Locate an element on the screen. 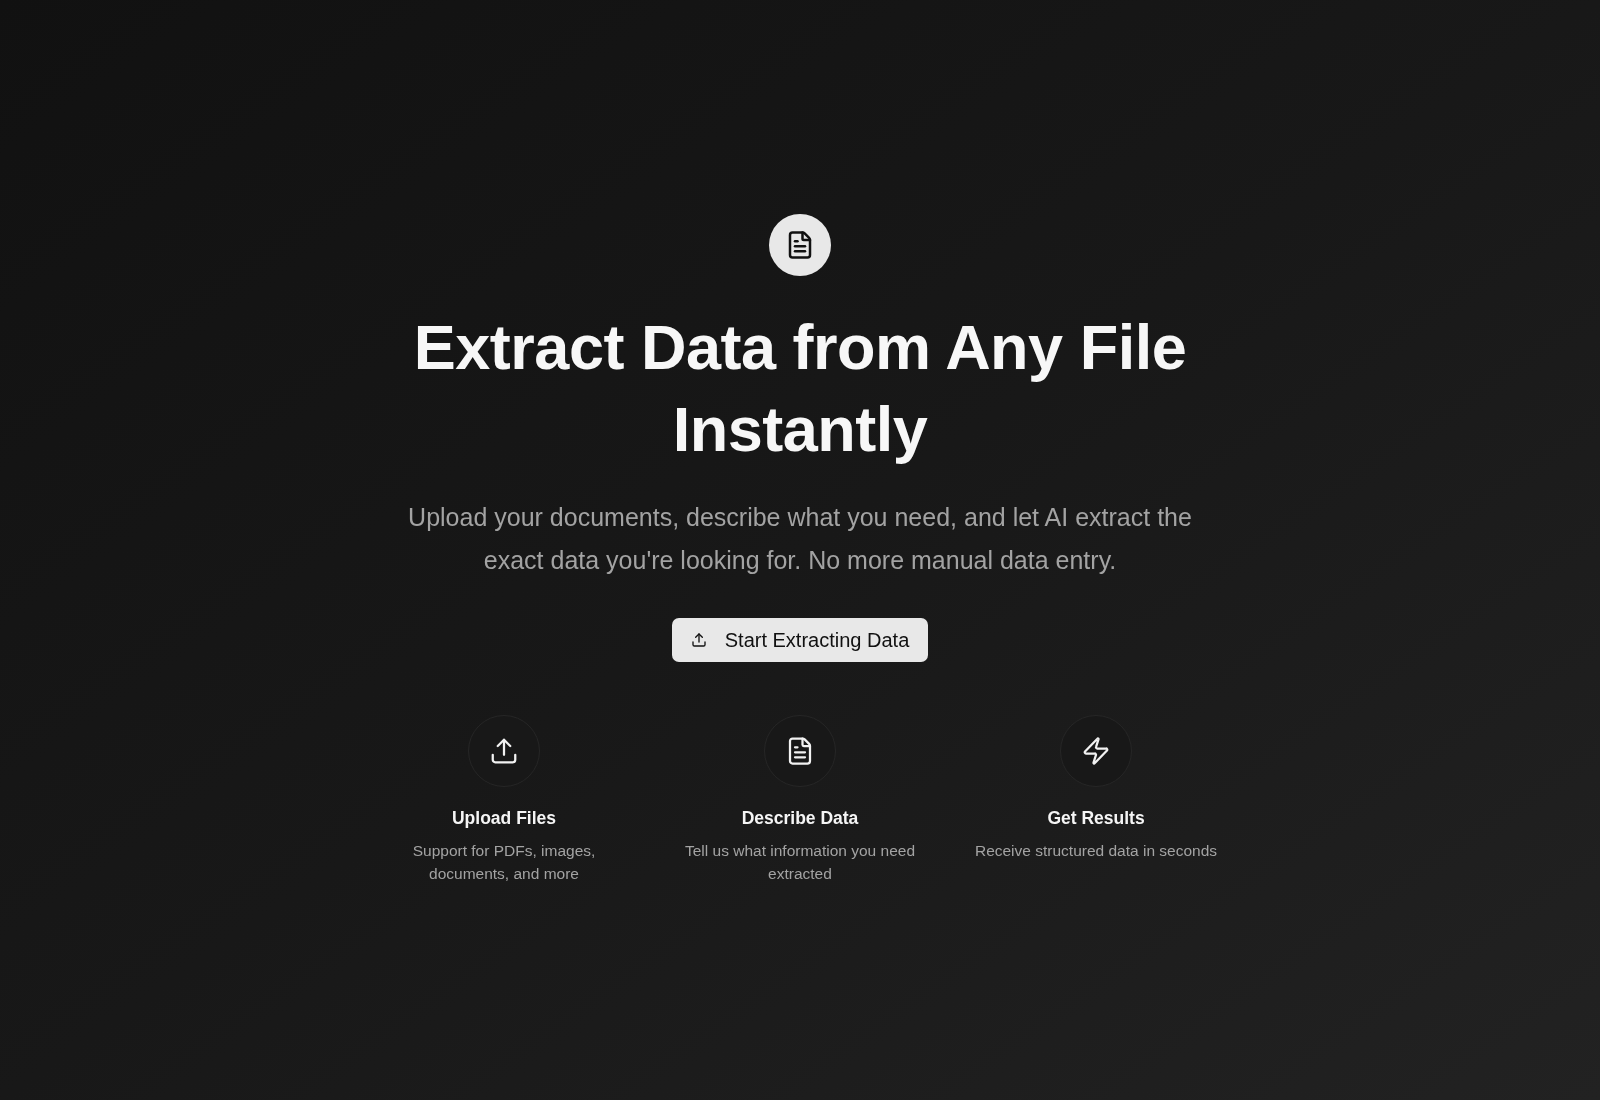  feature-description: Support for PDFs, images, documents, and more is located at coordinates (504, 862).